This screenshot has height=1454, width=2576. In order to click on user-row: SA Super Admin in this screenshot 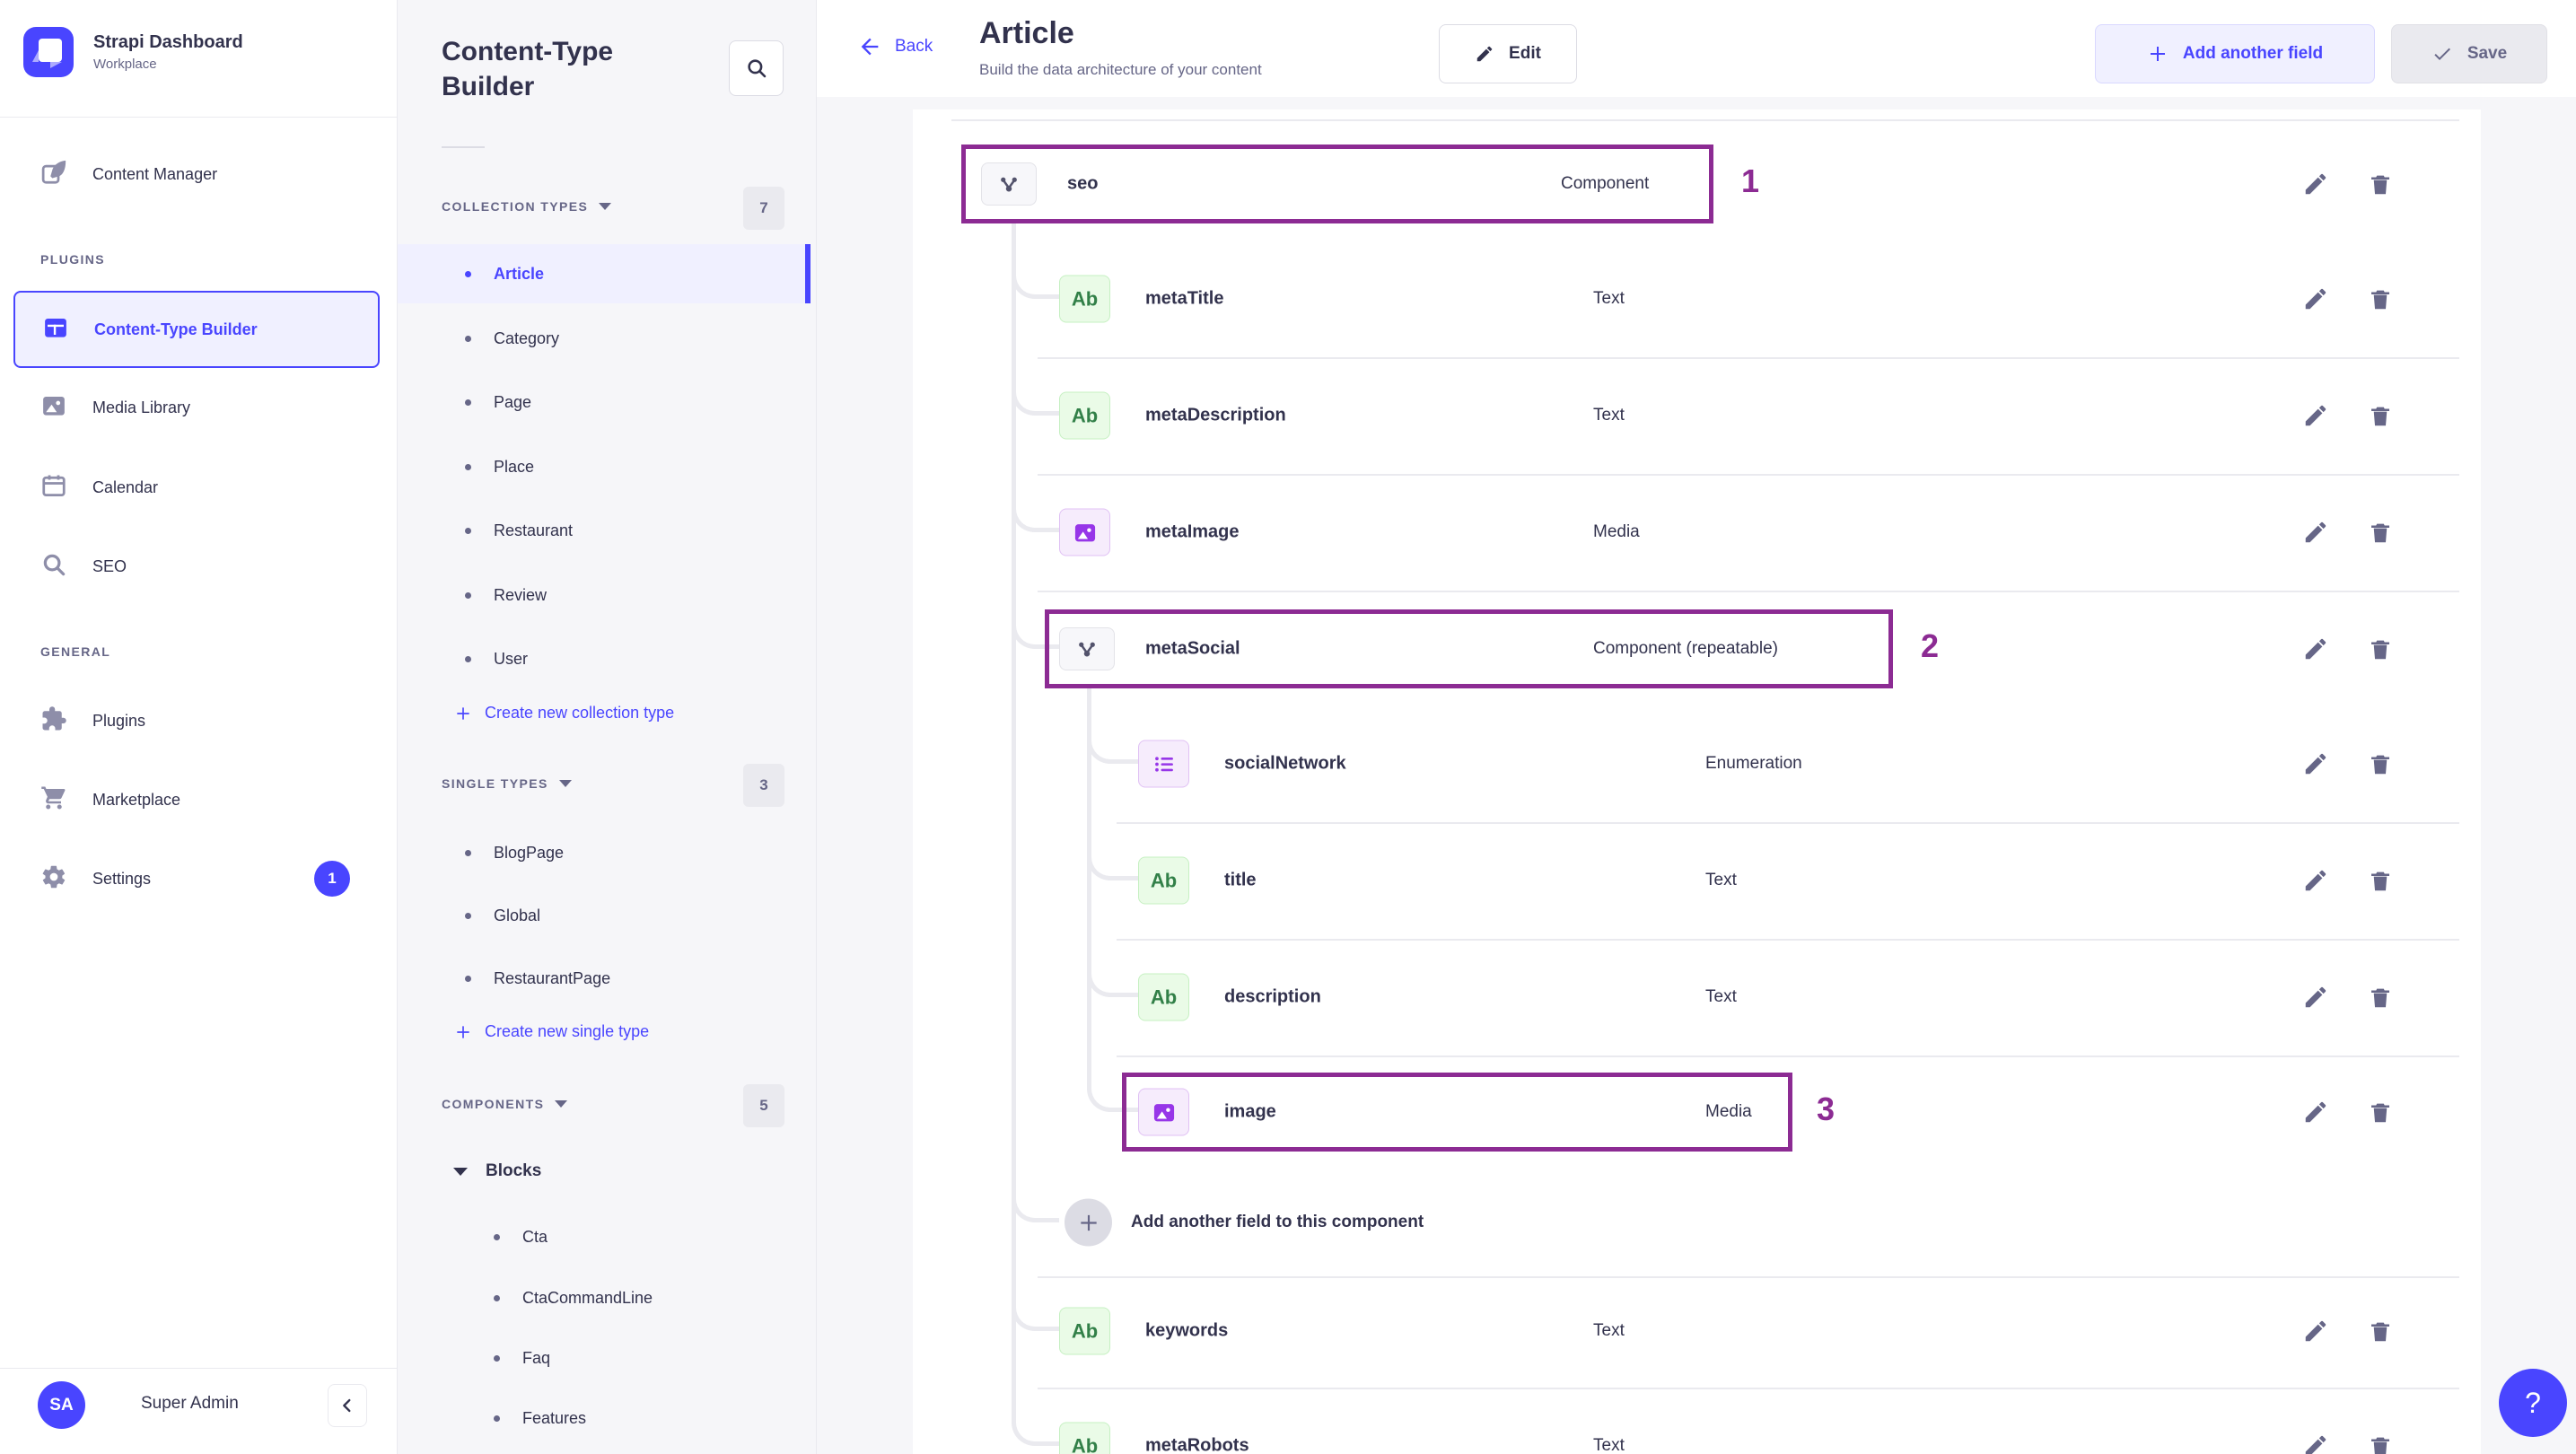, I will do `click(199, 1411)`.